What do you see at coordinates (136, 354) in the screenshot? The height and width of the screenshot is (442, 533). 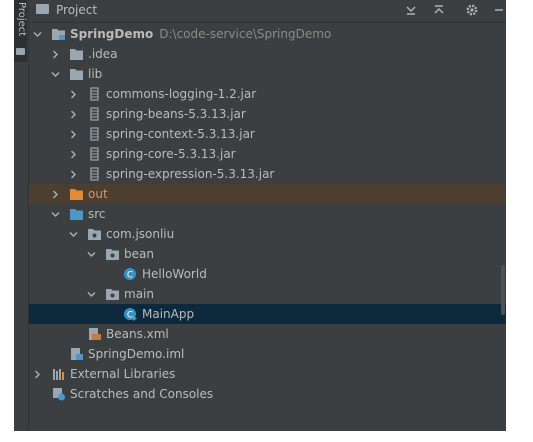 I see `tree-node-label: SpringDemo.iml` at bounding box center [136, 354].